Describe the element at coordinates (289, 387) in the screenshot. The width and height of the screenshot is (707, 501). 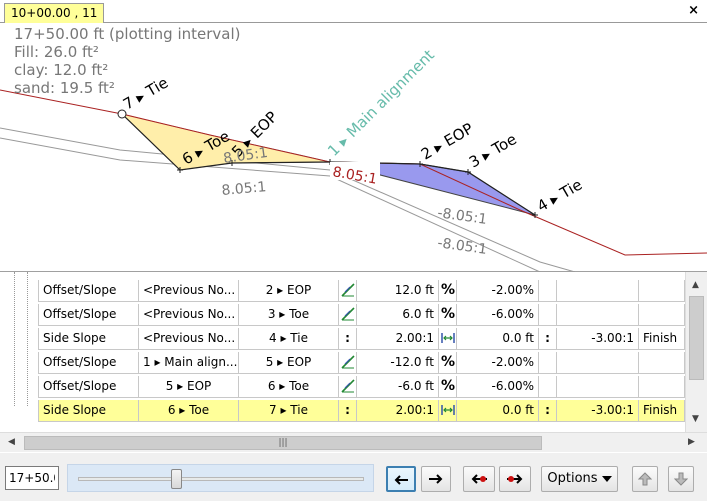
I see `cell-to: 6 ▸ Toe` at that location.